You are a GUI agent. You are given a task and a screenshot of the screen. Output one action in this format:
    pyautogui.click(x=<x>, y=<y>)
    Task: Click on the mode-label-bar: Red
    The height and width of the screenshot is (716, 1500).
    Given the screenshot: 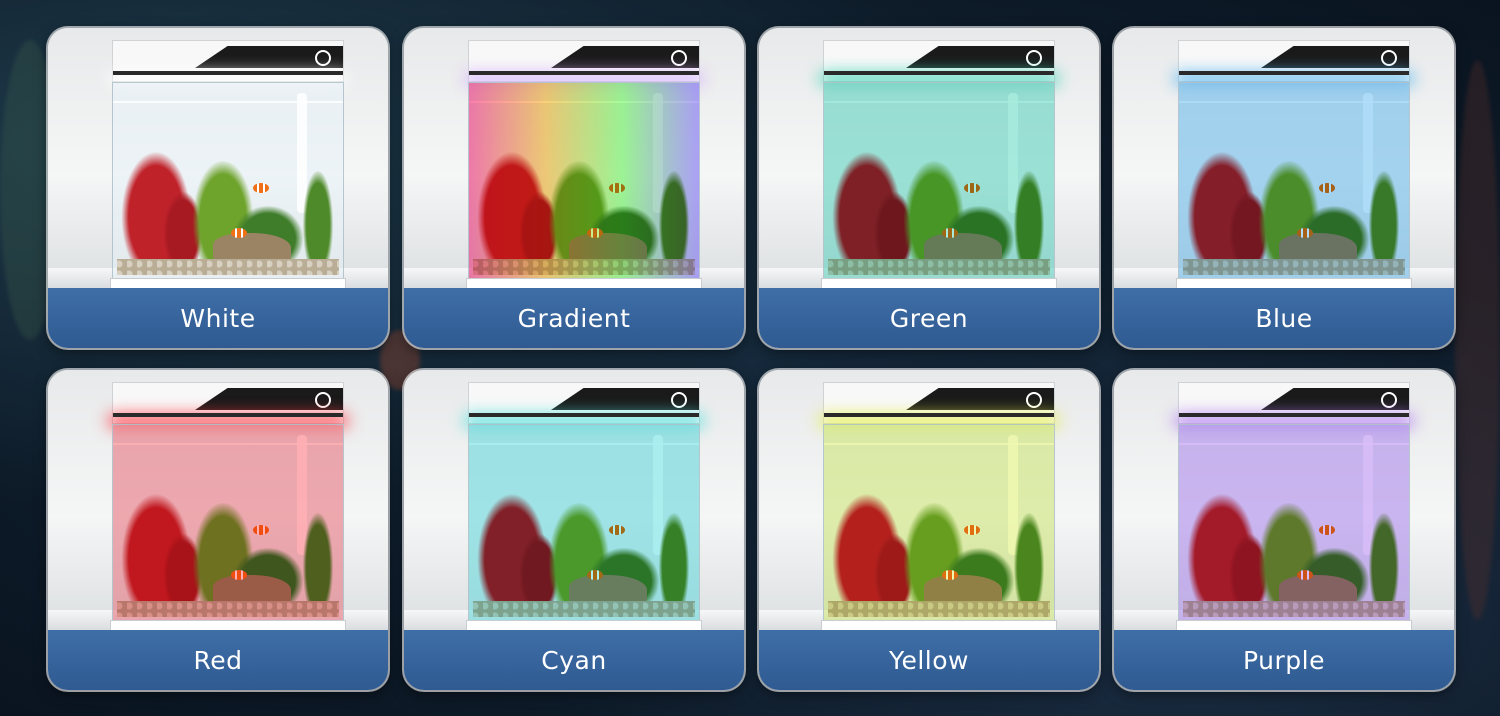 What is the action you would take?
    pyautogui.click(x=218, y=660)
    